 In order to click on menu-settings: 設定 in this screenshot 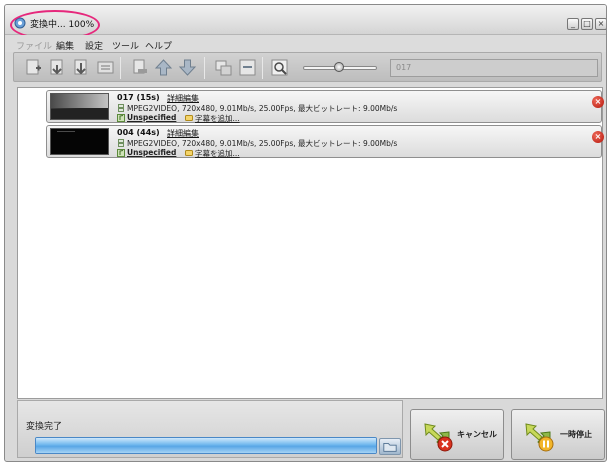, I will do `click(94, 45)`.